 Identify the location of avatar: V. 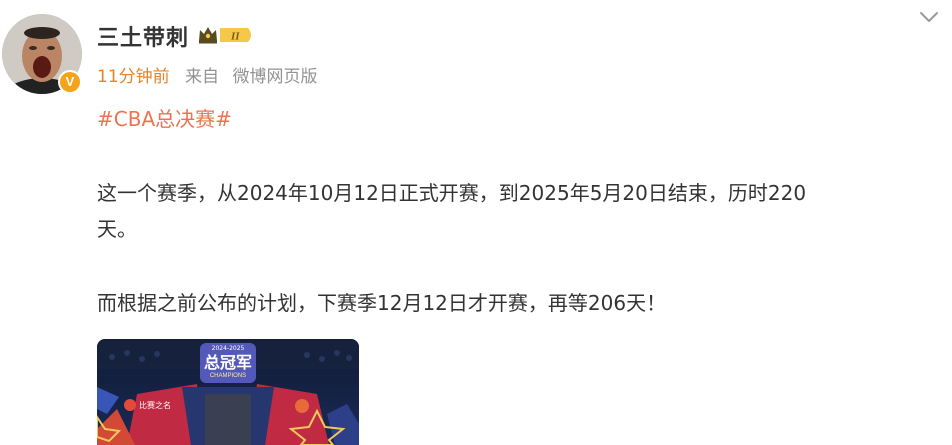
(42, 54).